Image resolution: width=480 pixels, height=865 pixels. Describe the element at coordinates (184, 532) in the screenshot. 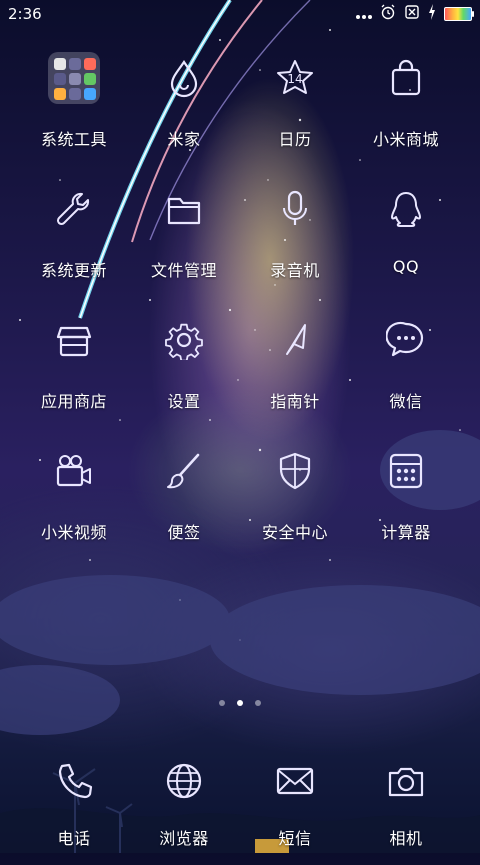

I see `app-label: 便签` at that location.